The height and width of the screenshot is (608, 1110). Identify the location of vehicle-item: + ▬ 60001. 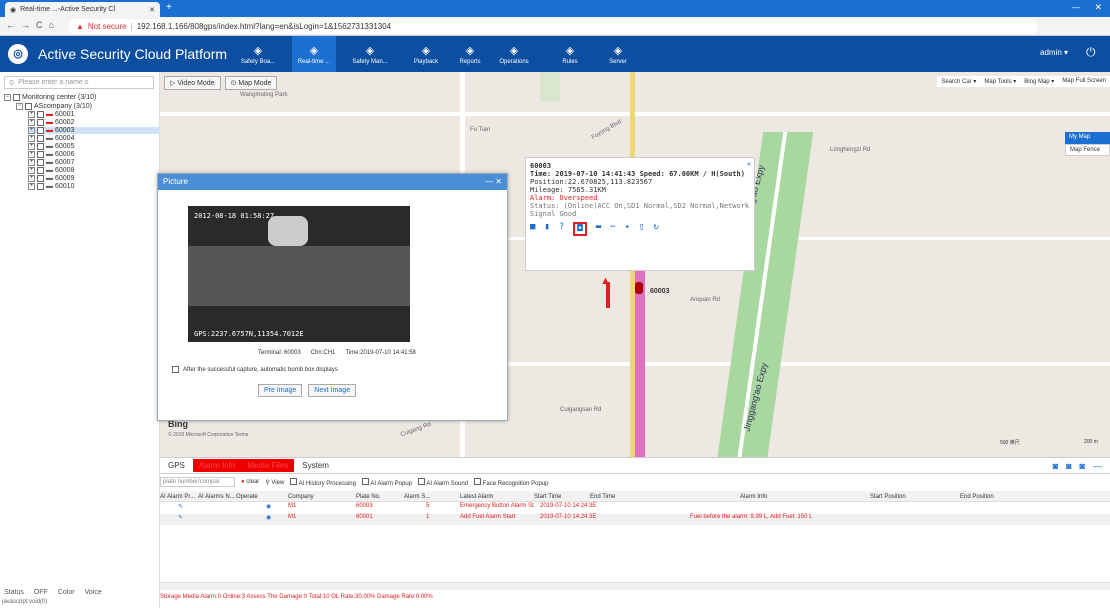
(103, 114).